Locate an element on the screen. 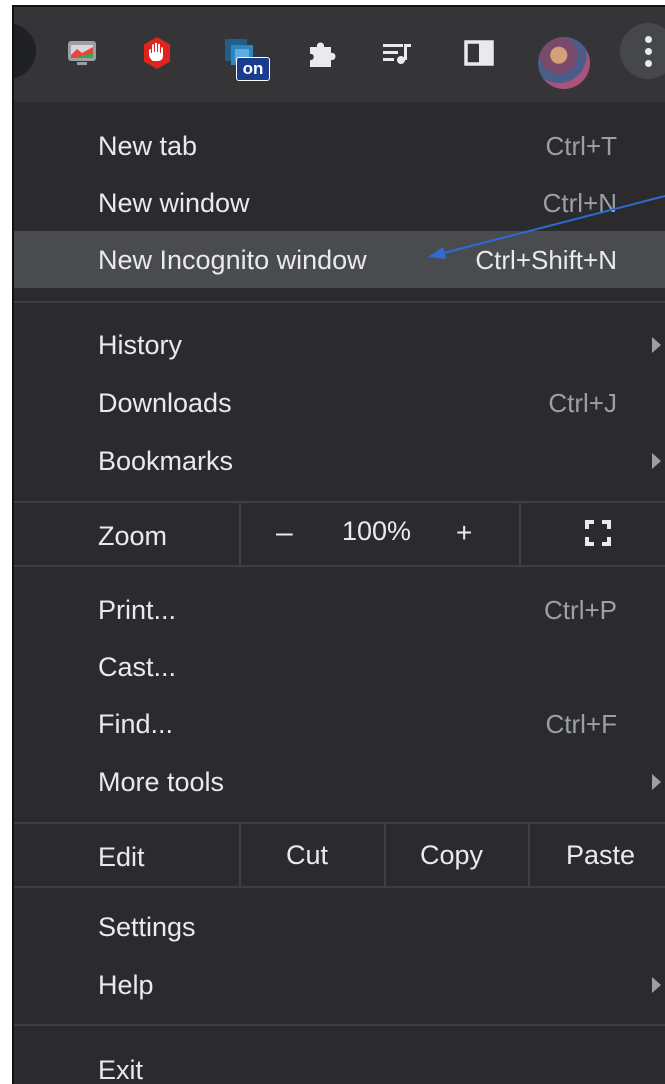 This screenshot has width=665, height=1084. reading-list-icon is located at coordinates (397, 53).